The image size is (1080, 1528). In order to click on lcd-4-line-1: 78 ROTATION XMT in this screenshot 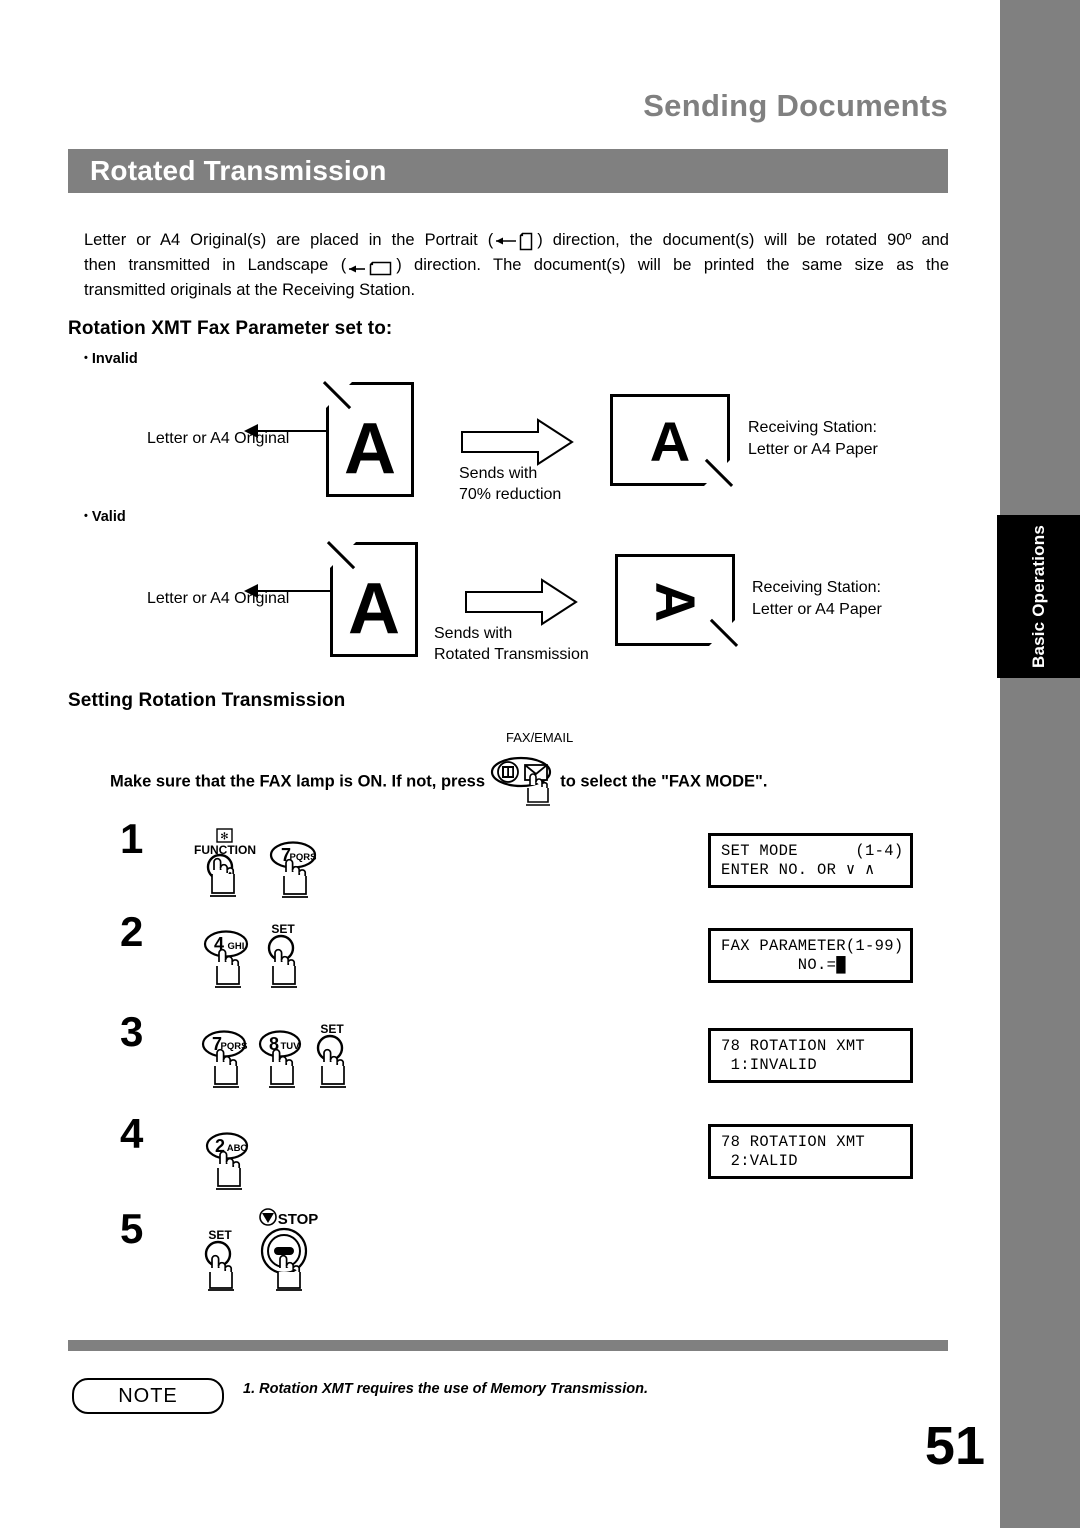, I will do `click(793, 1142)`.